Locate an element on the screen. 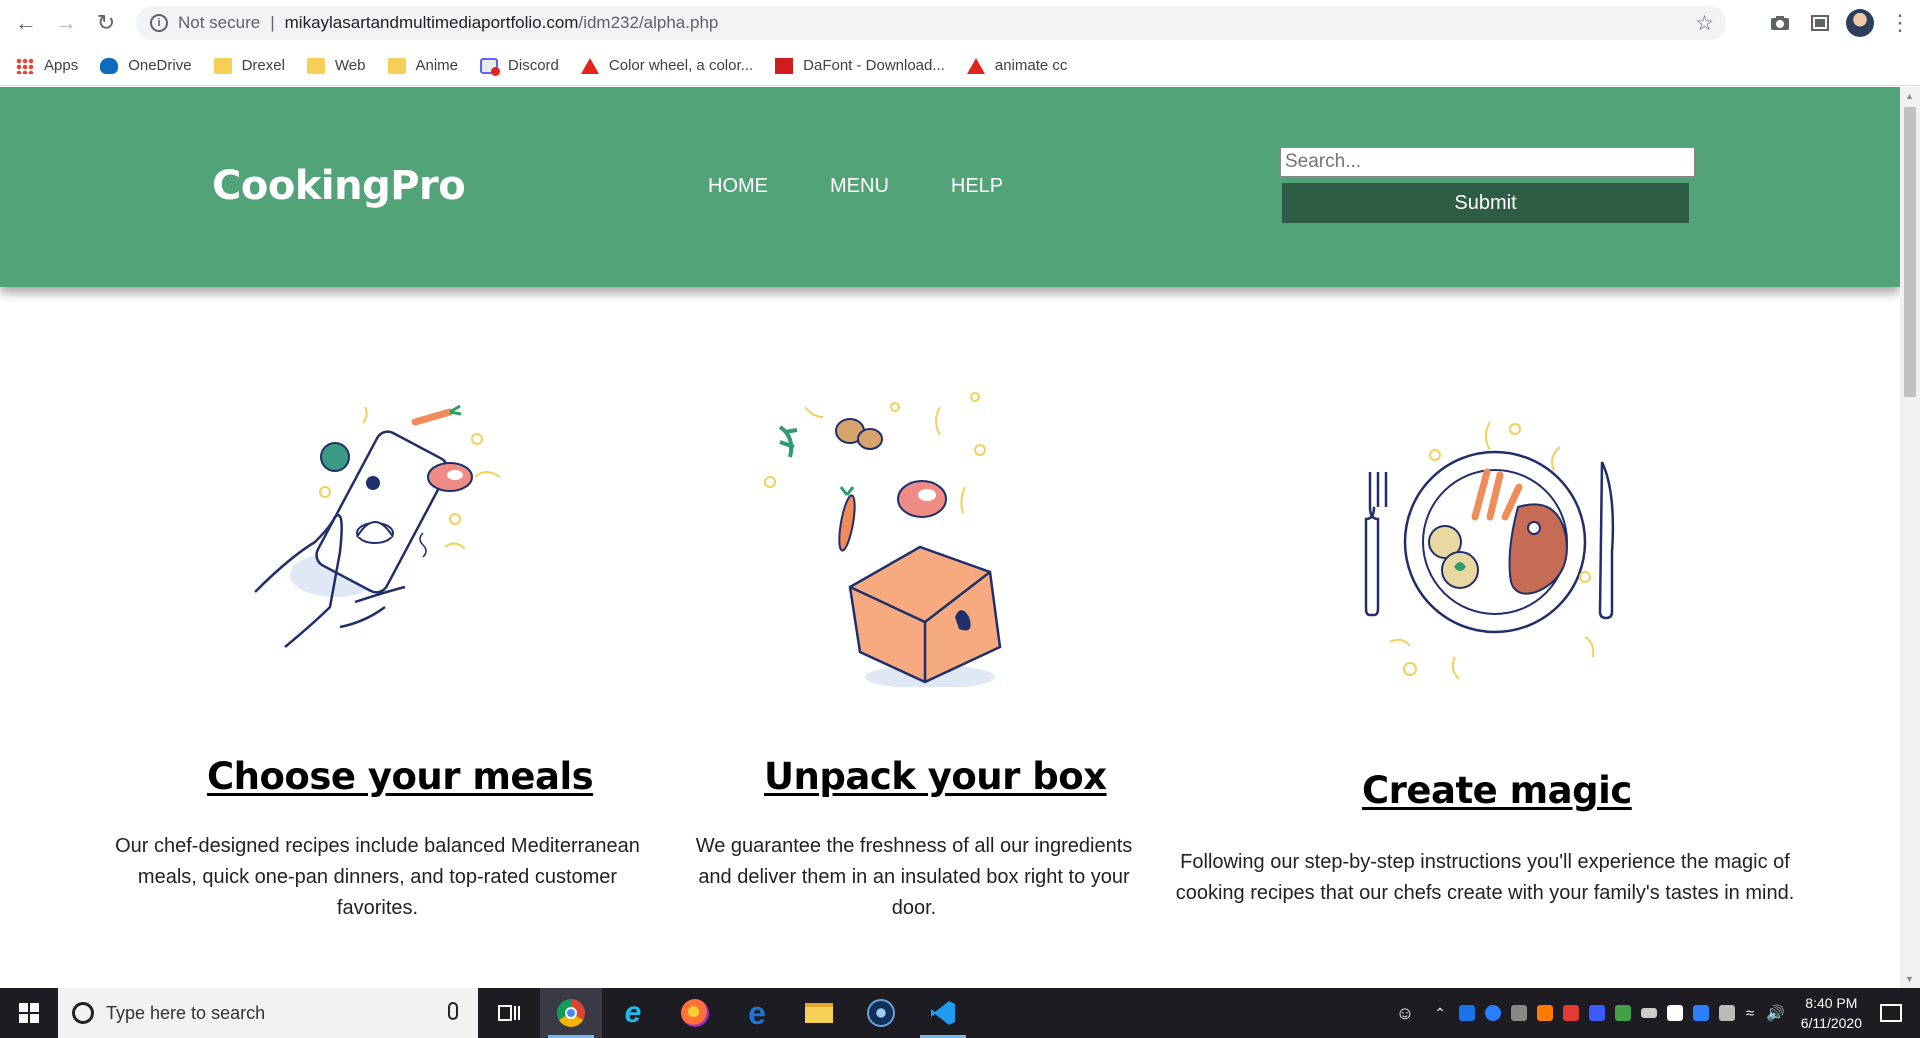  bookmark-drexel: Drexel is located at coordinates (249, 65).